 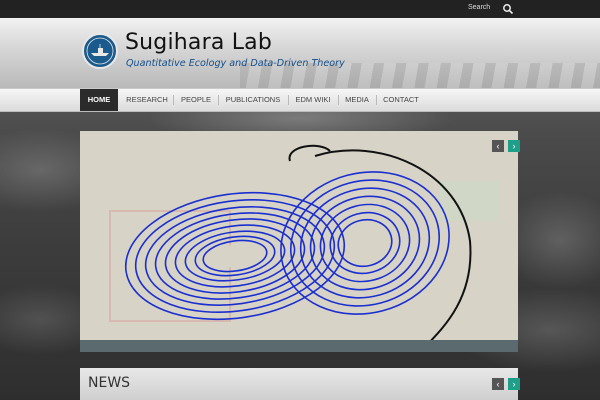 What do you see at coordinates (99, 100) in the screenshot?
I see `nav-item-home: HOME` at bounding box center [99, 100].